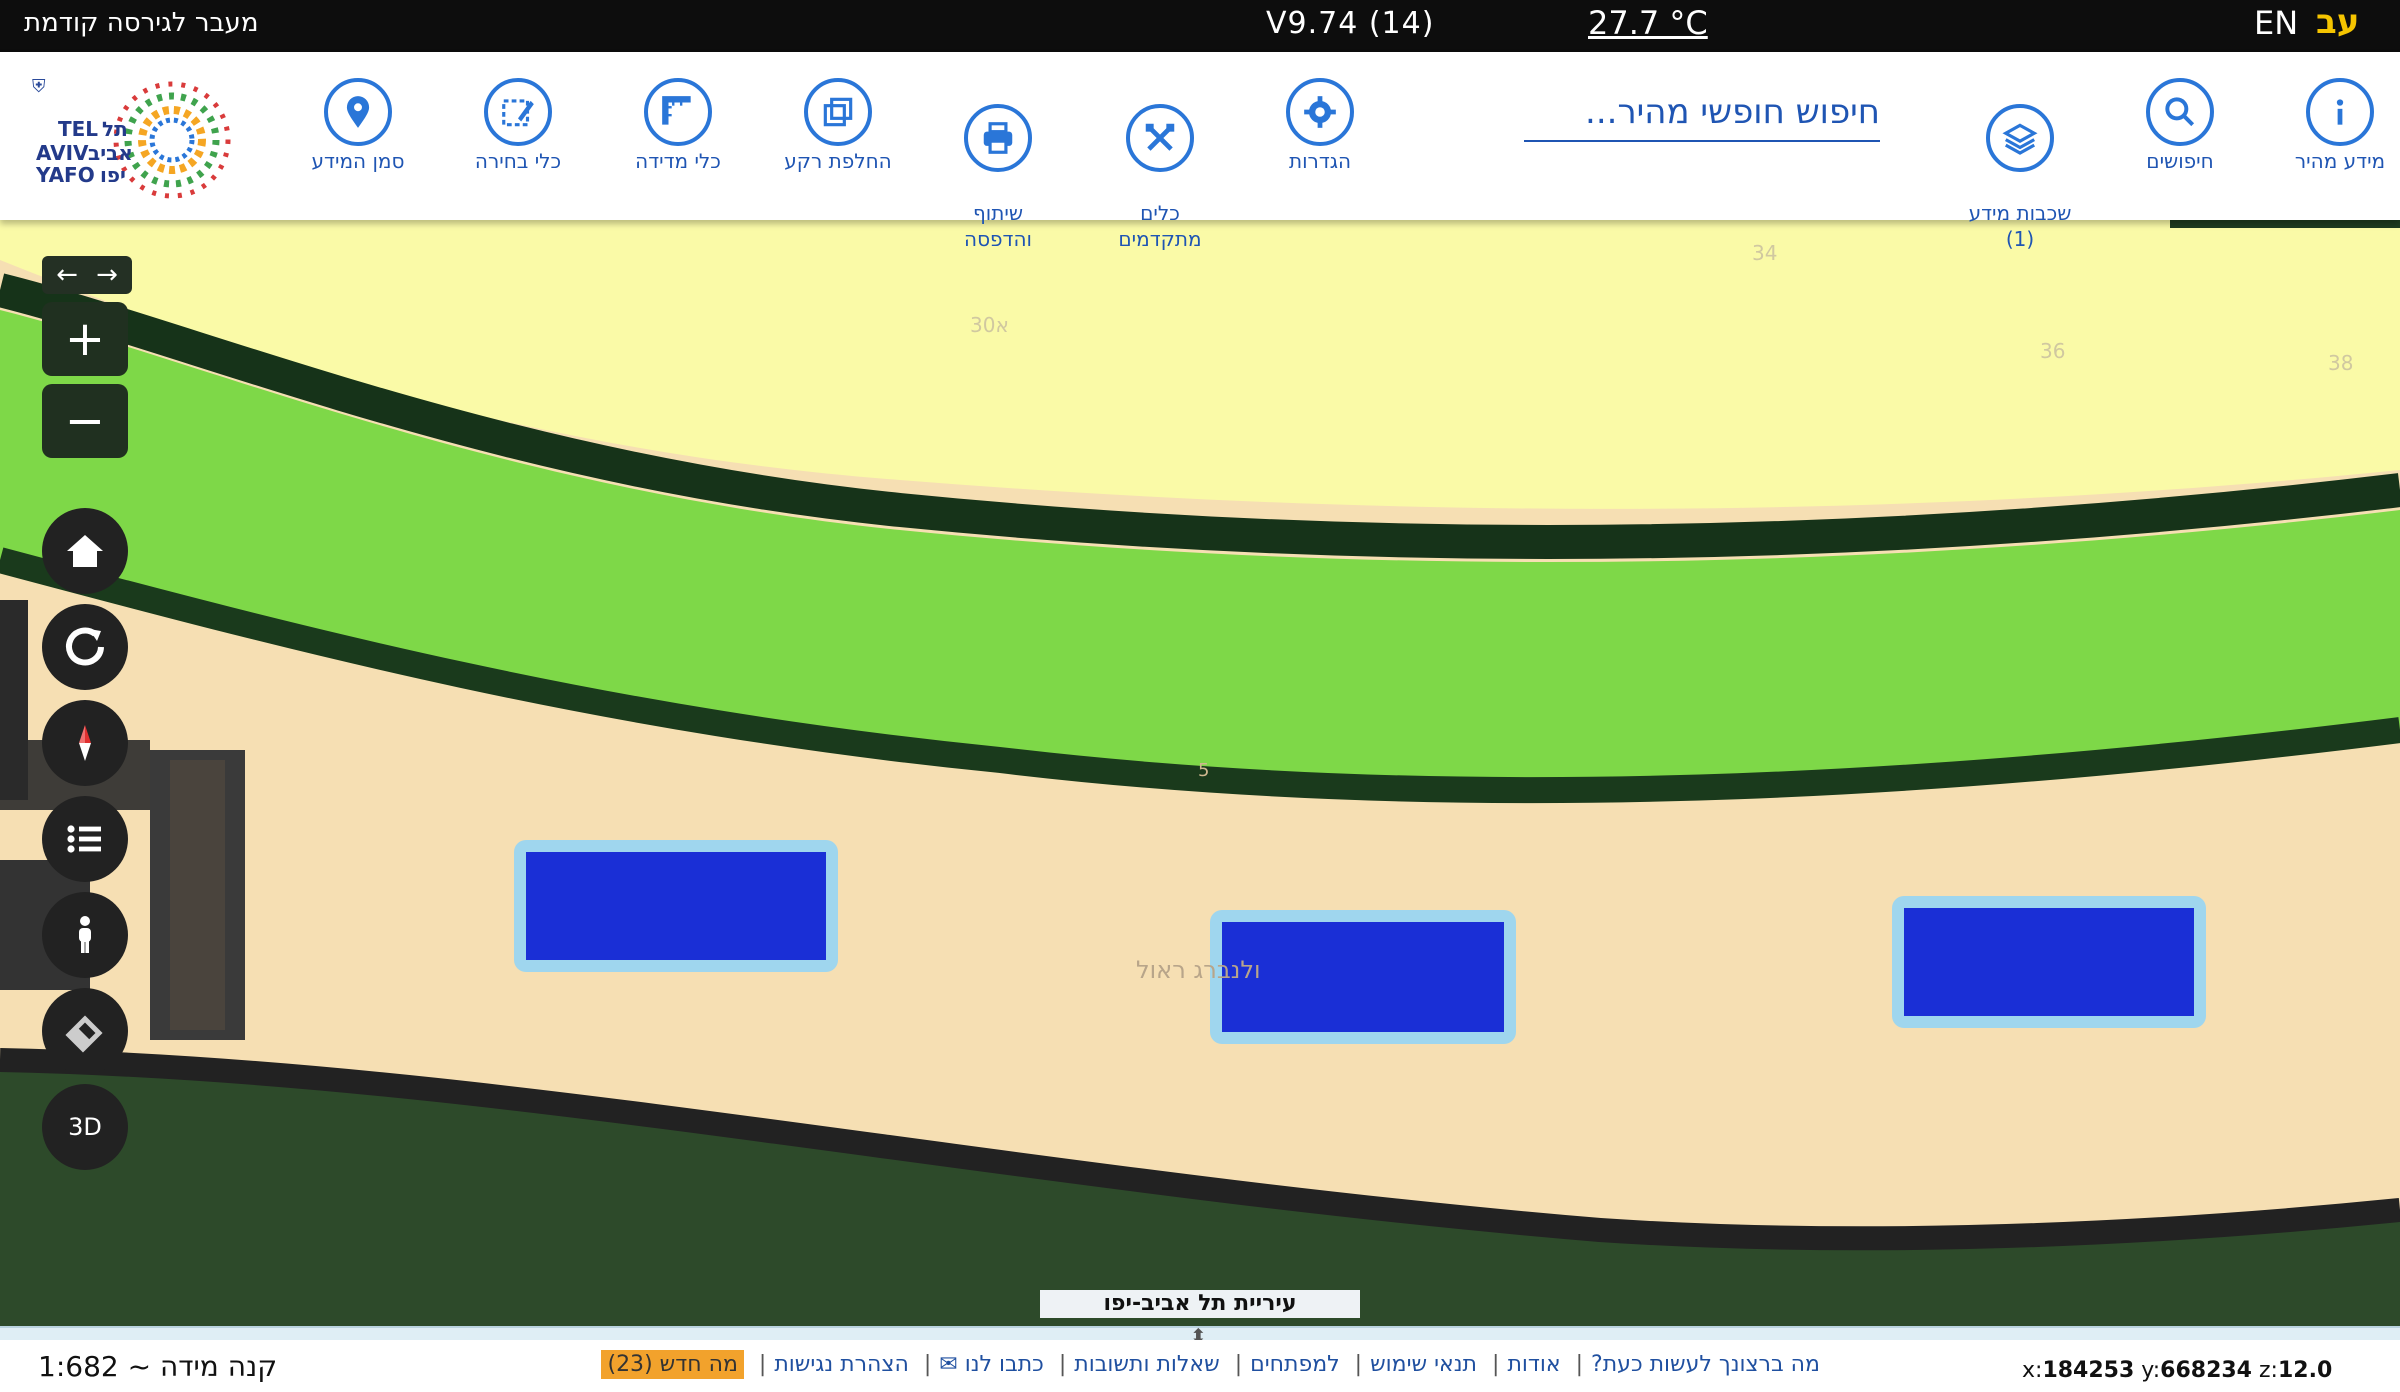 This screenshot has width=2400, height=1392. I want to click on tool-label: שכבות מידע (1), so click(2020, 226).